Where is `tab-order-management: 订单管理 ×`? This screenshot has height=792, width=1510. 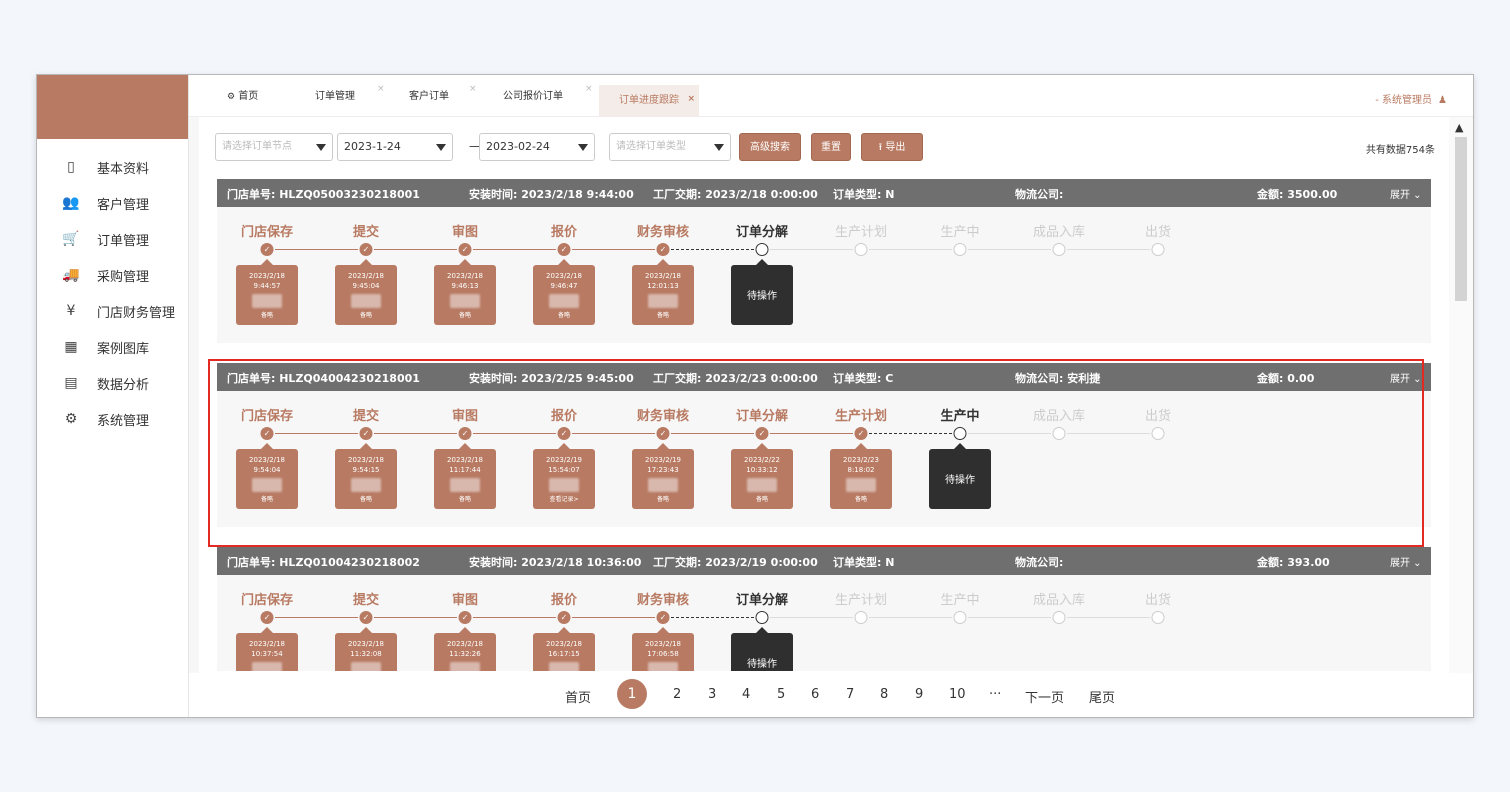 tab-order-management: 订单管理 × is located at coordinates (350, 96).